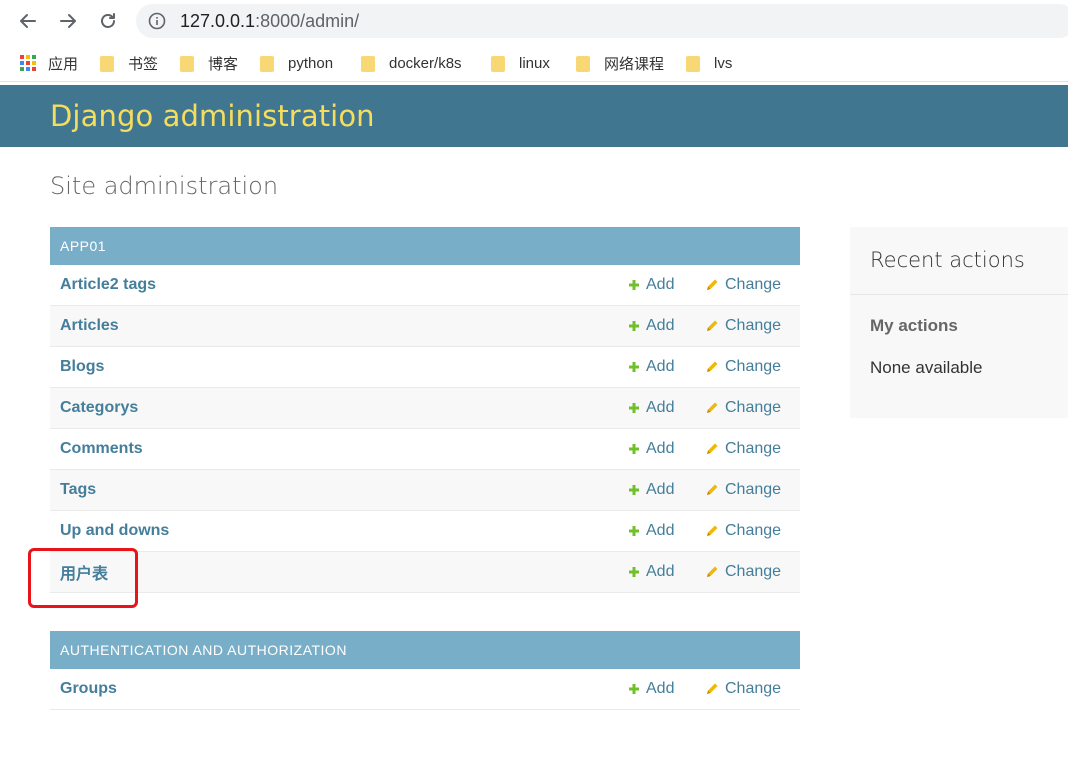  Describe the element at coordinates (914, 325) in the screenshot. I see `my-actions-heading: My actions` at that location.